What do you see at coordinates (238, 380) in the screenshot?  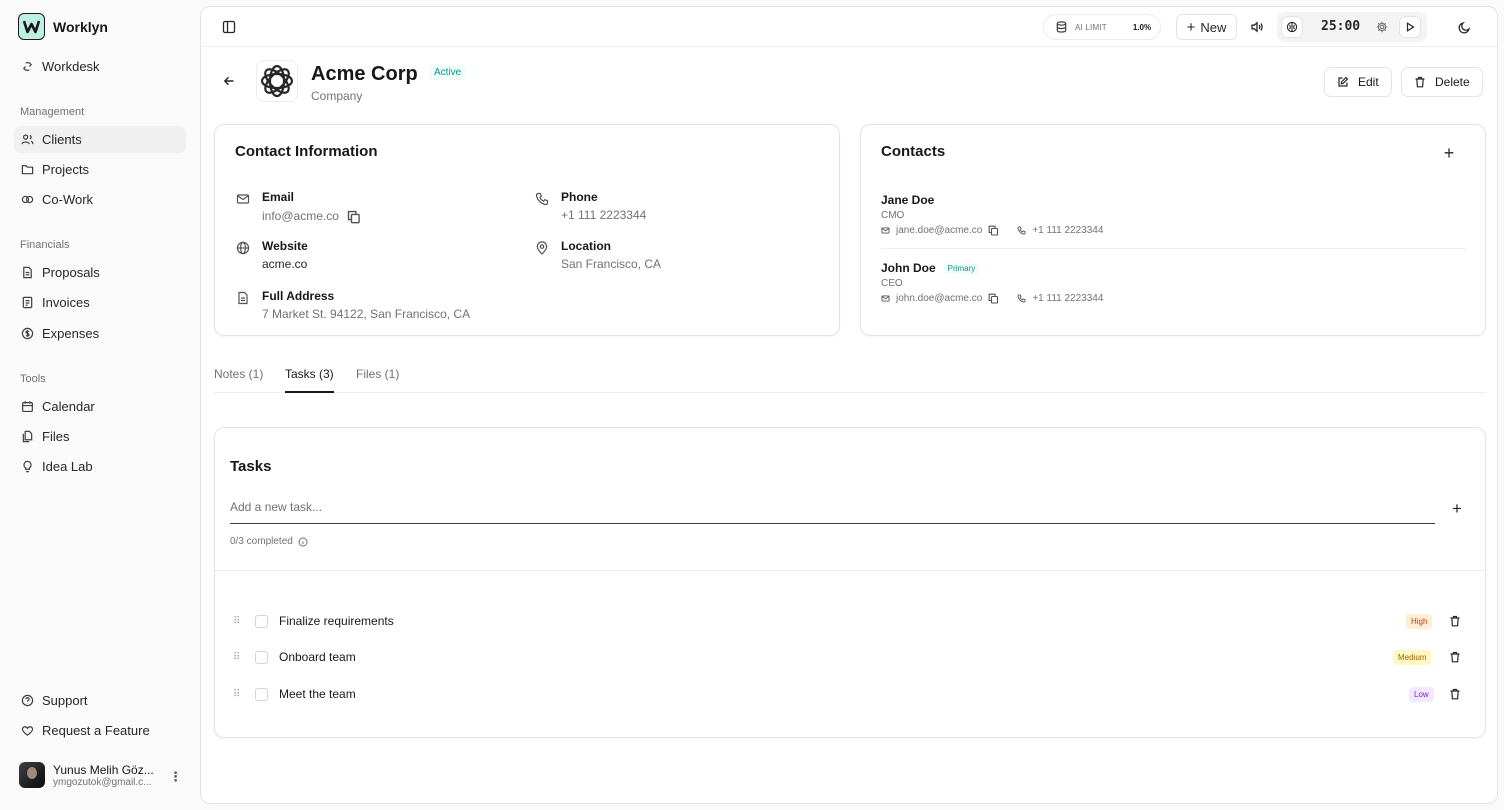 I see `tab-notes: Notes (1)` at bounding box center [238, 380].